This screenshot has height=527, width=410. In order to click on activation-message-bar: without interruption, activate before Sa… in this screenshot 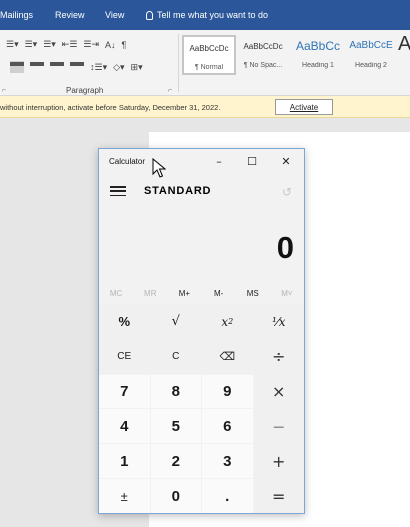, I will do `click(205, 107)`.